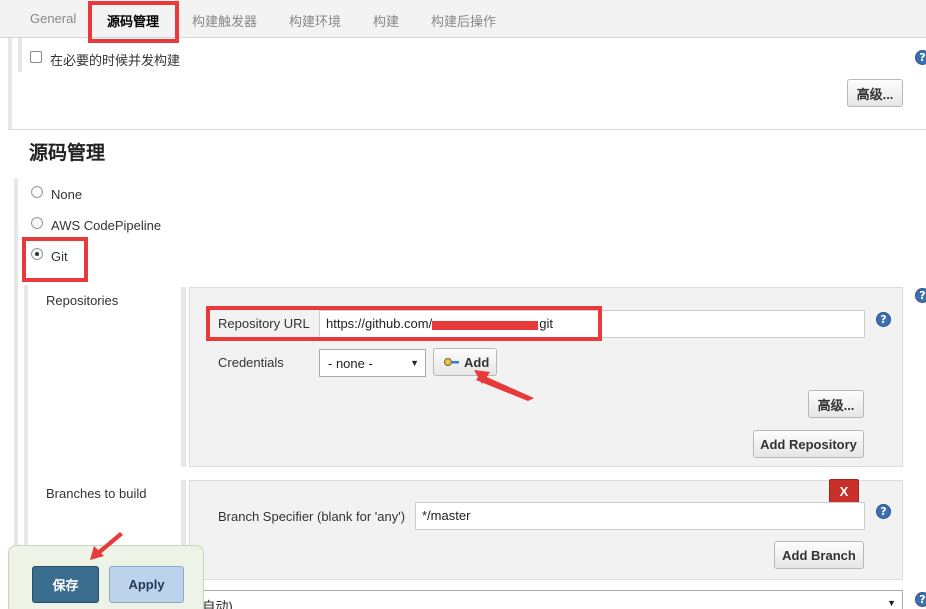 Image resolution: width=926 pixels, height=609 pixels. What do you see at coordinates (451, 362) in the screenshot?
I see `key-icon` at bounding box center [451, 362].